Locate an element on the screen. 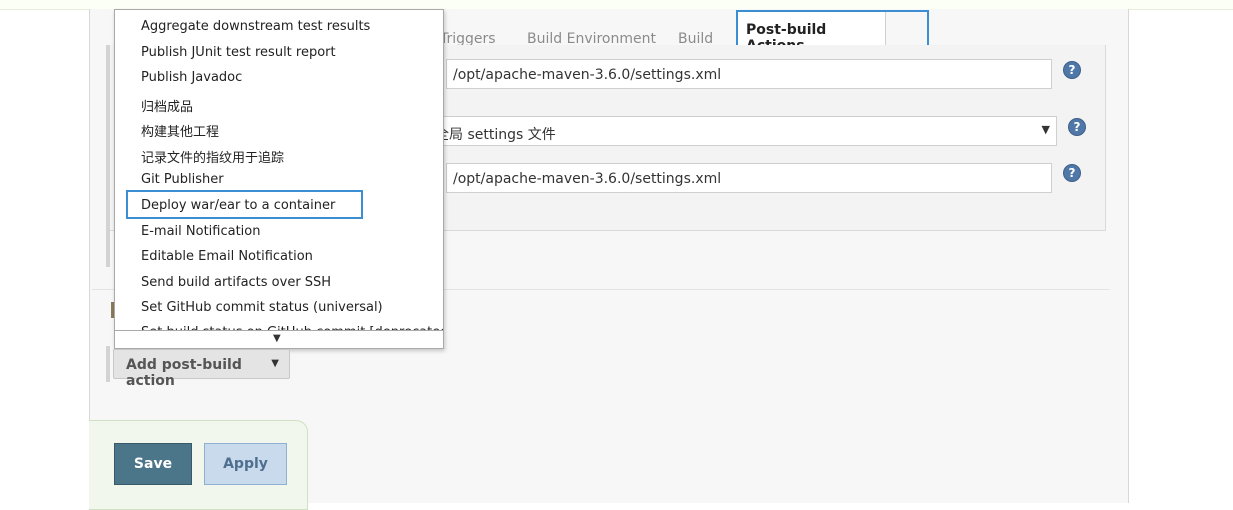 The image size is (1233, 510). menu-item: 记录文件的指纹用于追踪 is located at coordinates (212, 156).